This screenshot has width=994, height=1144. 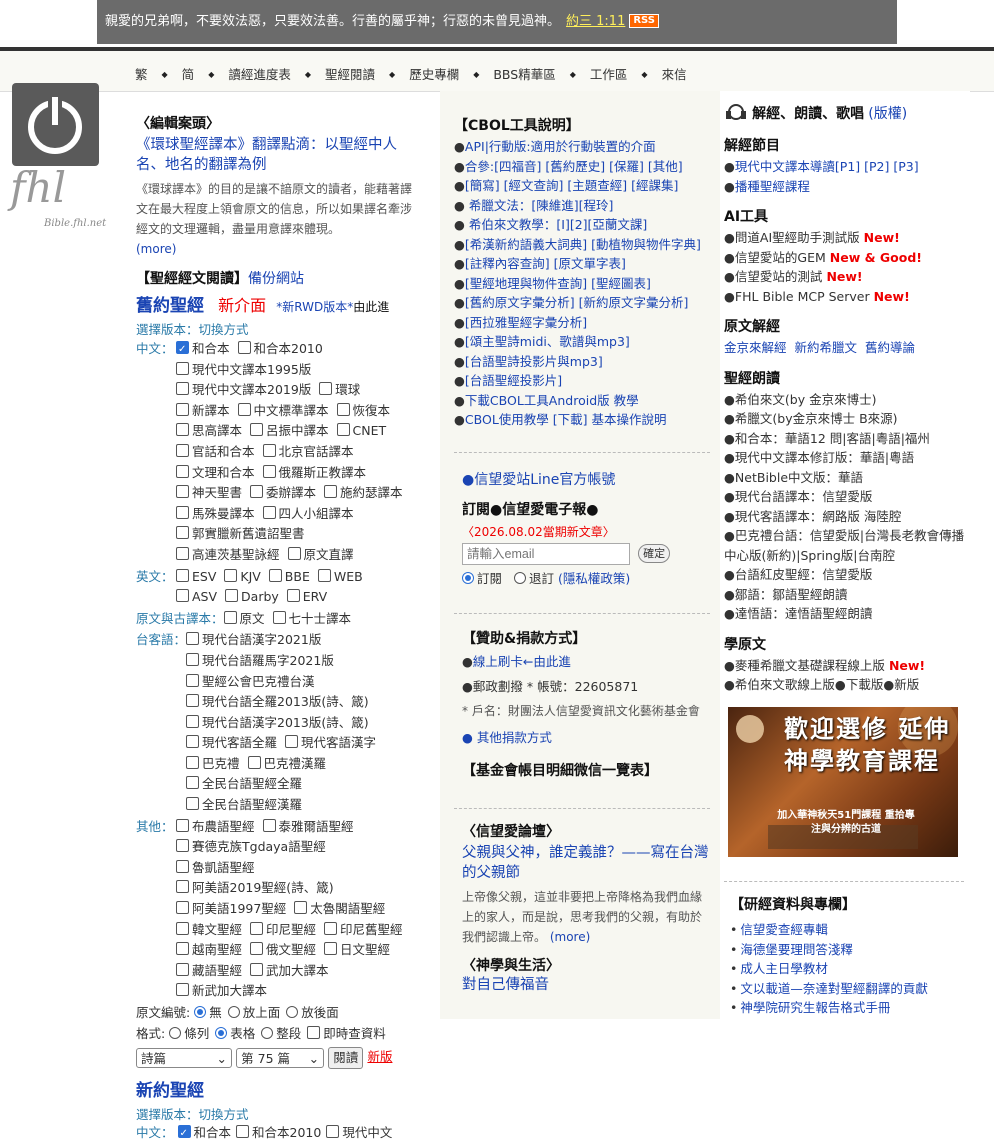 I want to click on version-option: 巴克禮漢羅, so click(x=286, y=763).